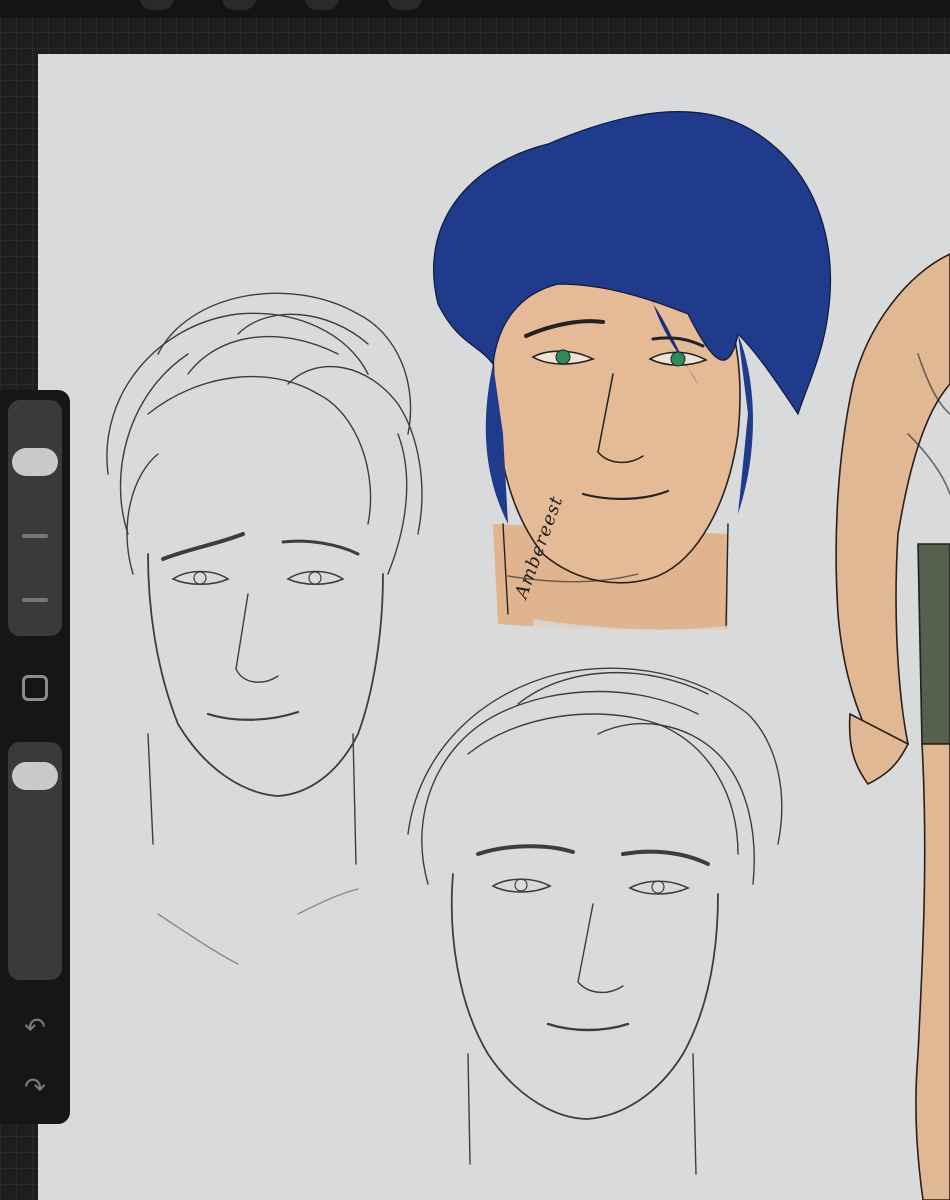  What do you see at coordinates (35, 1088) in the screenshot?
I see `redo-arrow-icon: ↷` at bounding box center [35, 1088].